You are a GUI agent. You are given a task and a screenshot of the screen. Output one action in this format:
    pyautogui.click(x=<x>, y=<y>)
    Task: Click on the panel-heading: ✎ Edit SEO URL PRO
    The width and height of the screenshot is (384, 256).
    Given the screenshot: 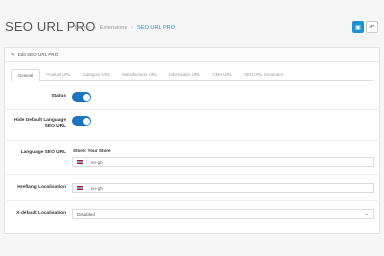 What is the action you would take?
    pyautogui.click(x=192, y=55)
    